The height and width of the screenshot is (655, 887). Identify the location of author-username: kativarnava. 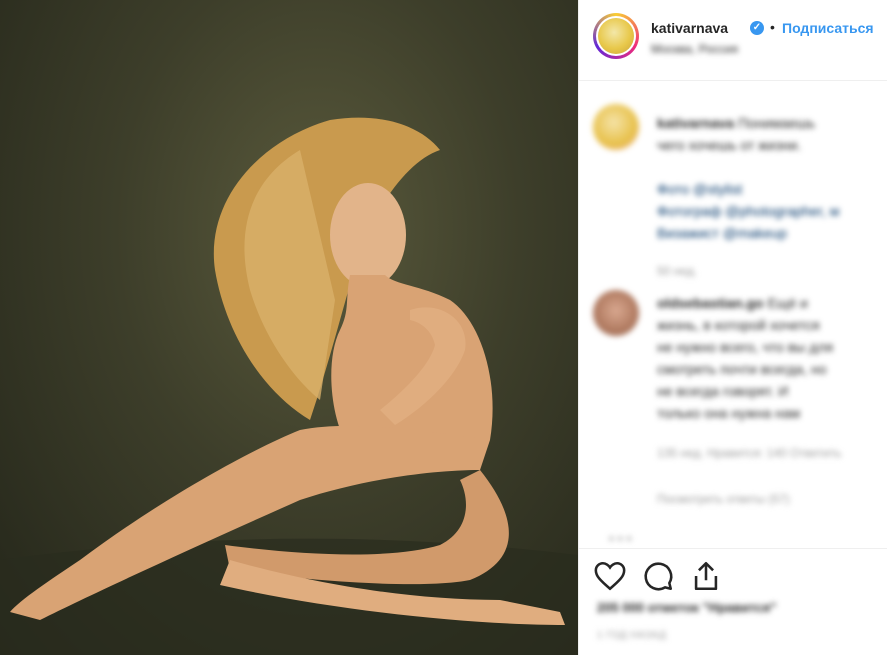
(689, 28).